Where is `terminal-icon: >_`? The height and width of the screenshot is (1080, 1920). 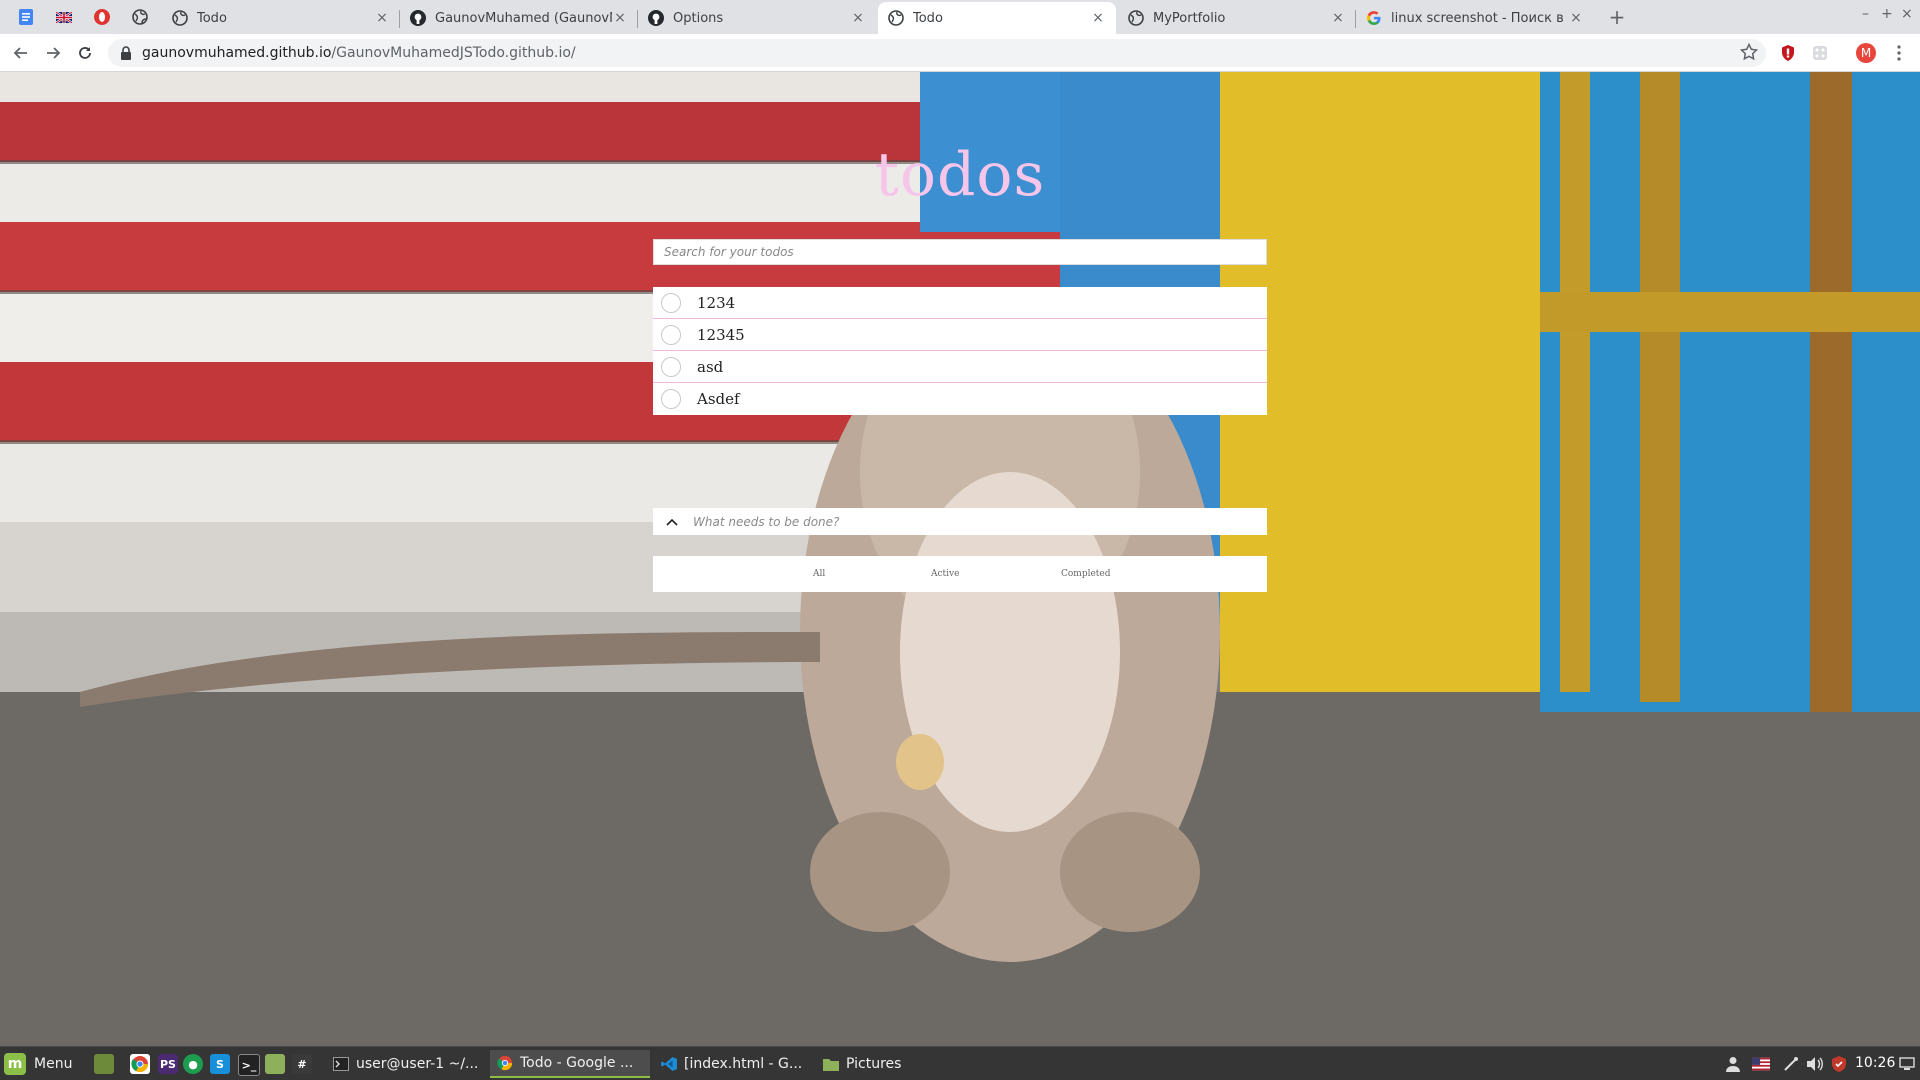
terminal-icon: >_ is located at coordinates (249, 1065).